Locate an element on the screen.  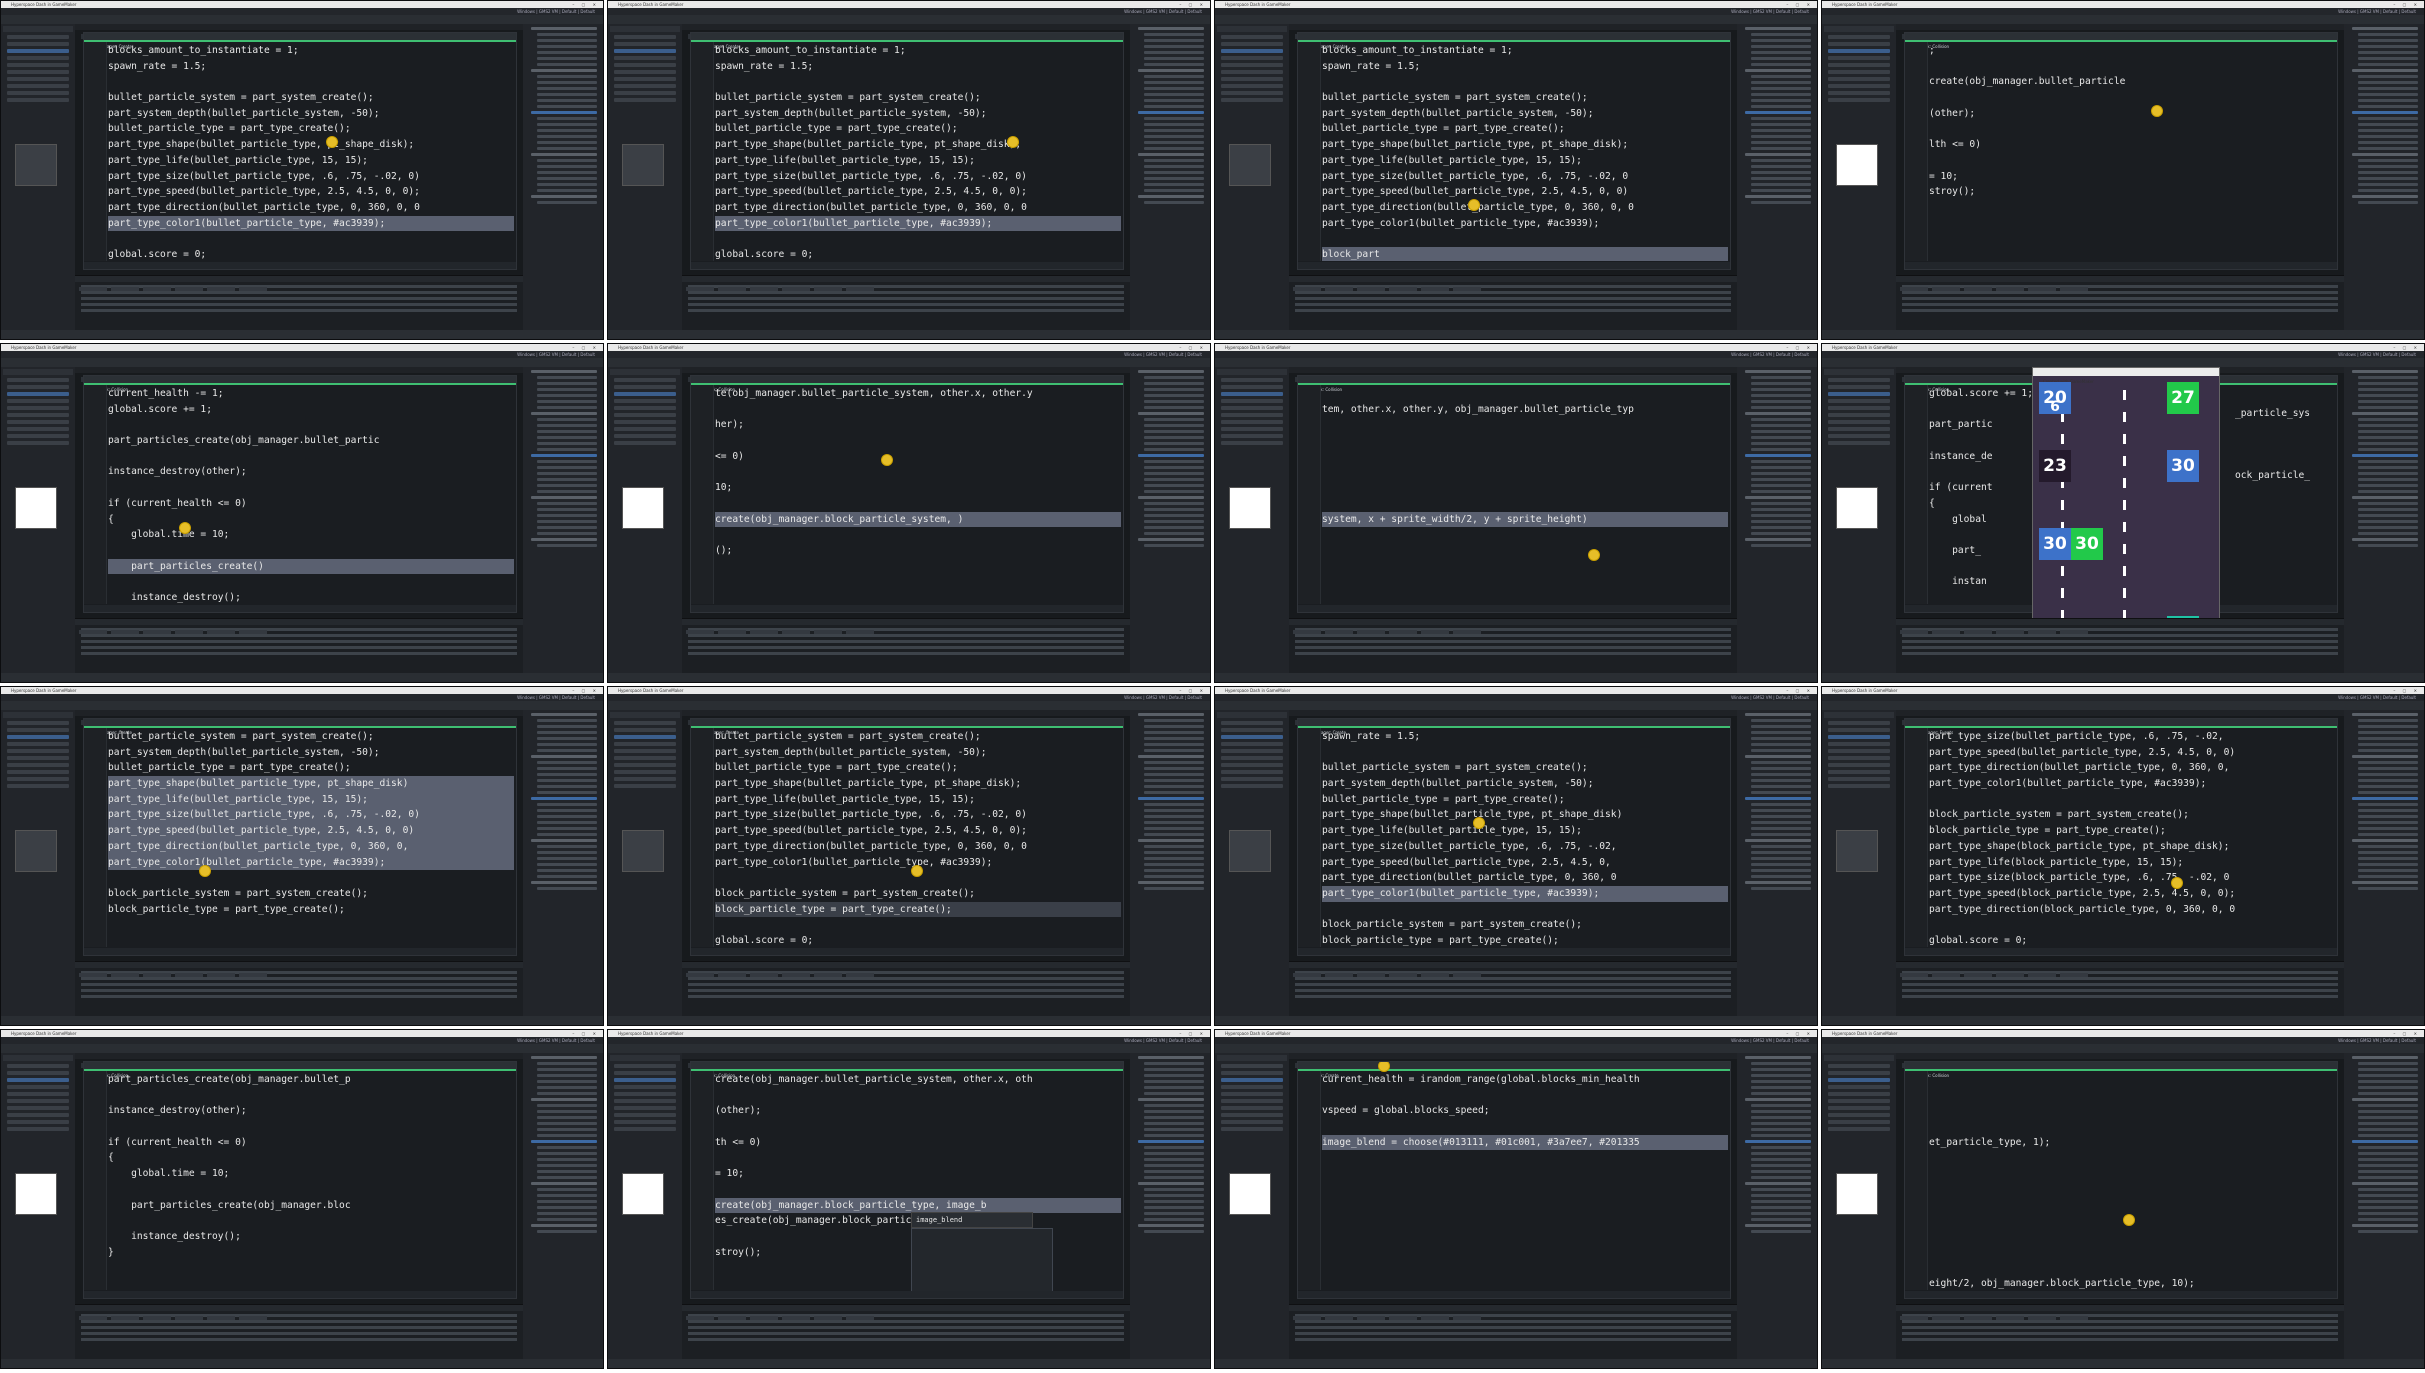
editor-tab: obj_block: Collision is located at coordinates (907, 384).